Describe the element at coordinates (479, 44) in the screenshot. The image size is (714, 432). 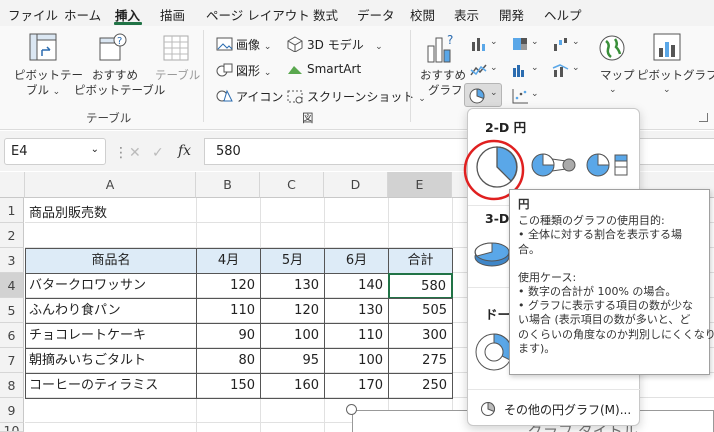
I see `column-chart-icon` at that location.